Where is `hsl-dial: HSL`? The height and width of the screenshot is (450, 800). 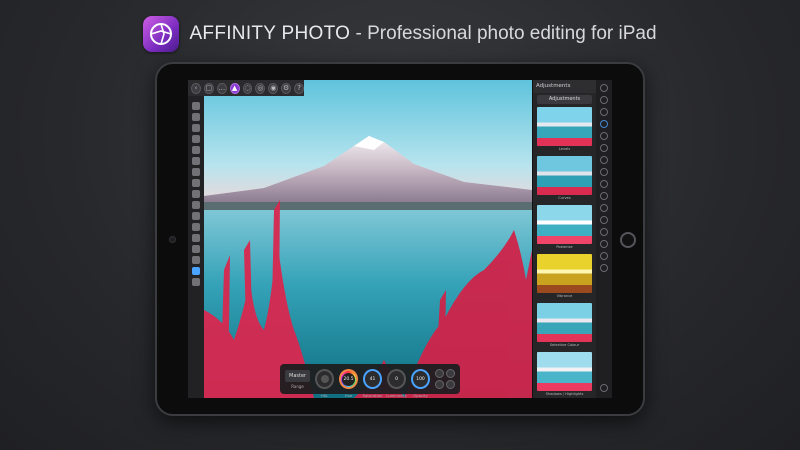 hsl-dial: HSL is located at coordinates (325, 383).